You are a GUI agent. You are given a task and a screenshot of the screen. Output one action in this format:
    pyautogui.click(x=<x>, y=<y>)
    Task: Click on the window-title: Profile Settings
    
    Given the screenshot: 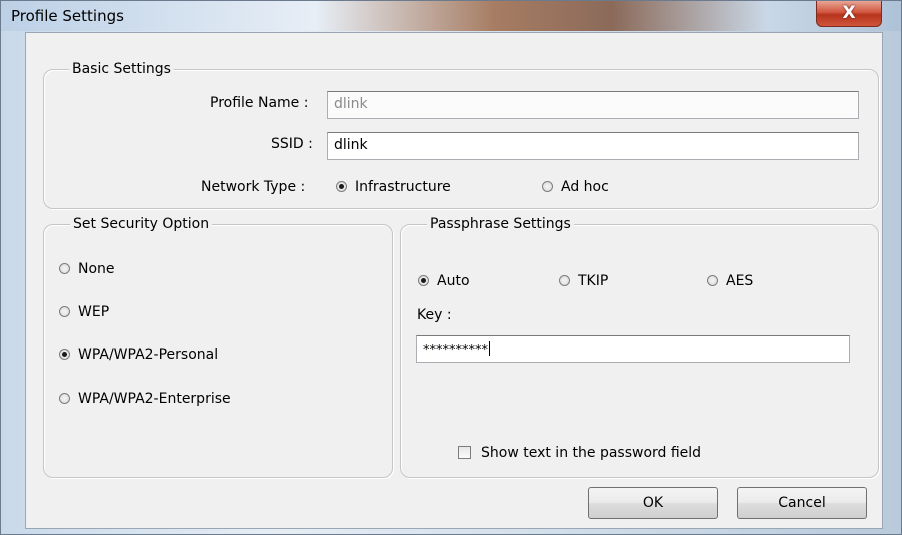 What is the action you would take?
    pyautogui.click(x=67, y=16)
    